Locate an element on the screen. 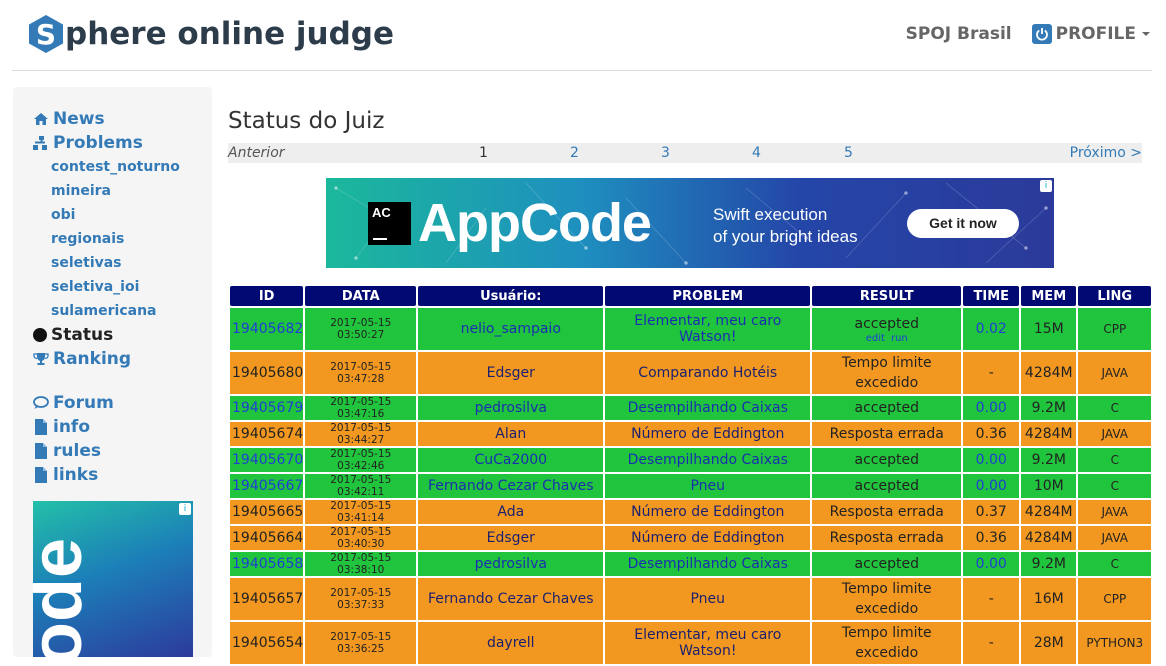 Image resolution: width=1166 pixels, height=666 pixels. nav-sub-sulamericana: sulamericana is located at coordinates (106, 311).